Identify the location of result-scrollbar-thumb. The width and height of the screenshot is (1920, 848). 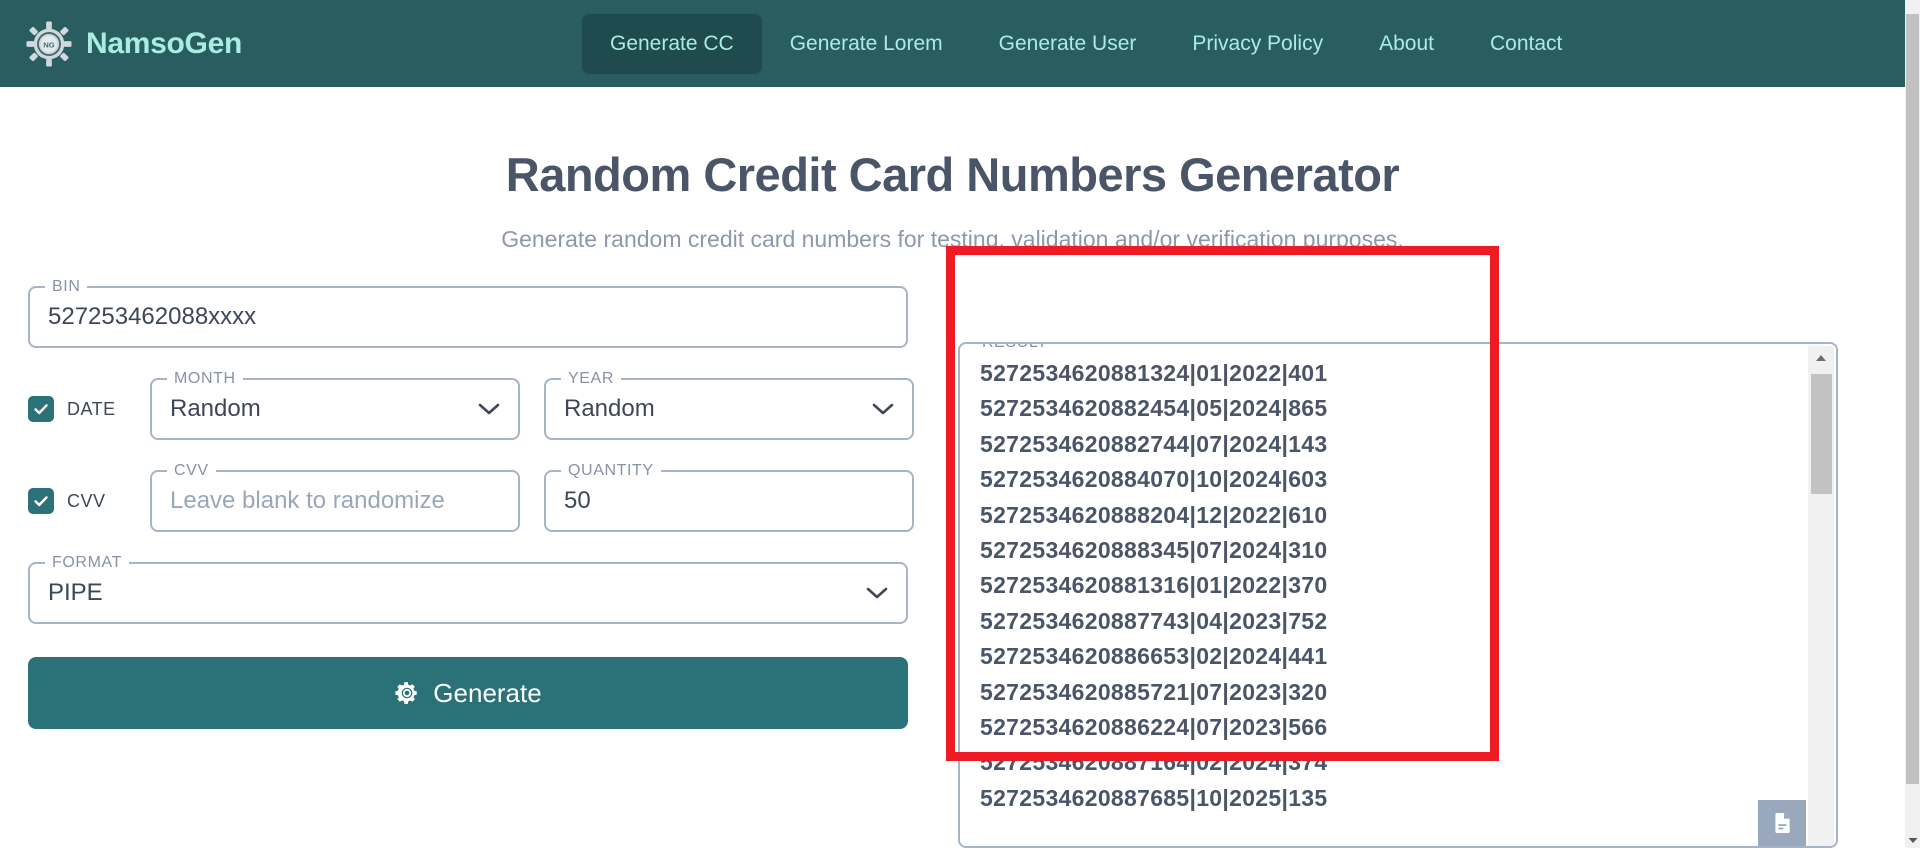
(1821, 434).